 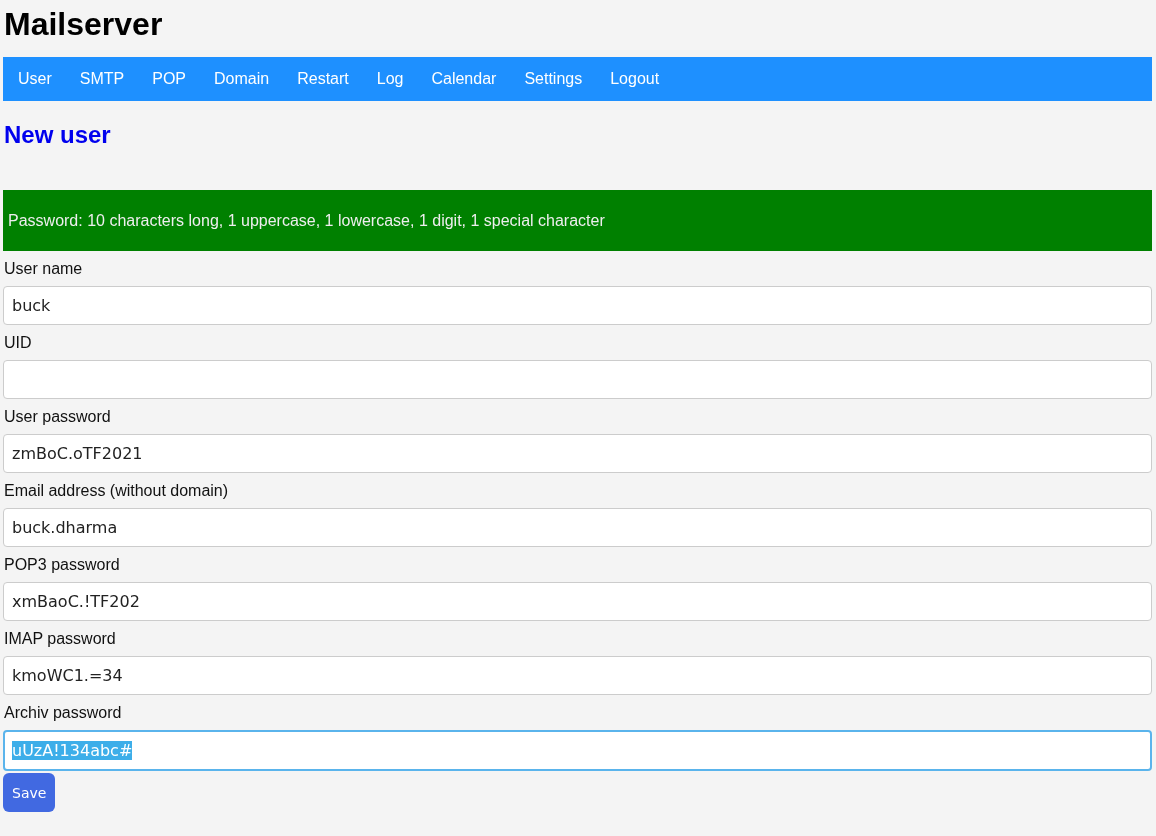 What do you see at coordinates (553, 79) in the screenshot?
I see `nav-link: Settings` at bounding box center [553, 79].